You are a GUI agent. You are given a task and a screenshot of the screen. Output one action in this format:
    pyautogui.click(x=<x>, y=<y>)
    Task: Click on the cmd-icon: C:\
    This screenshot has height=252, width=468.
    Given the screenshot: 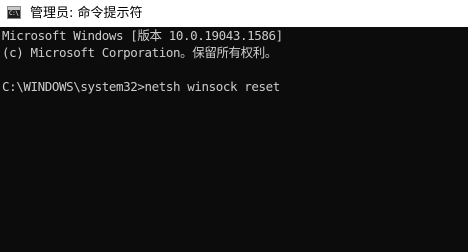 What is the action you would take?
    pyautogui.click(x=14, y=12)
    